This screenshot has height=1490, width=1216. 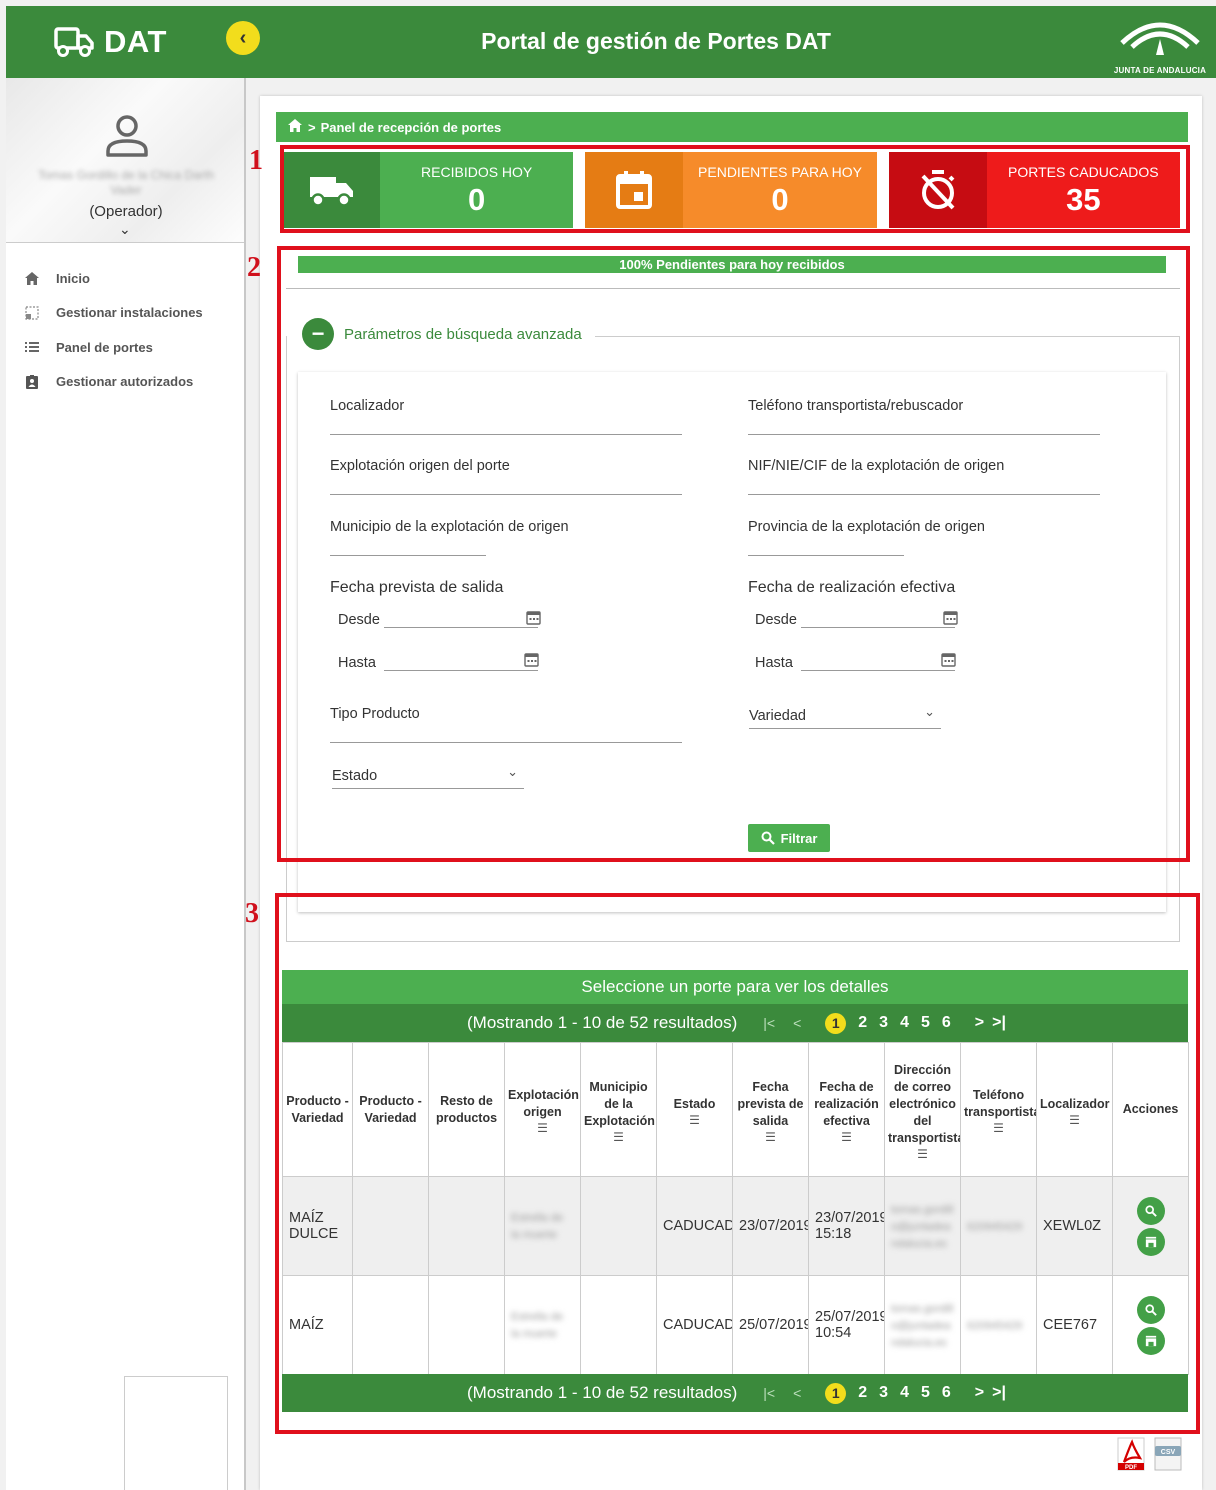 I want to click on annotation-label-1: 1, so click(x=256, y=160).